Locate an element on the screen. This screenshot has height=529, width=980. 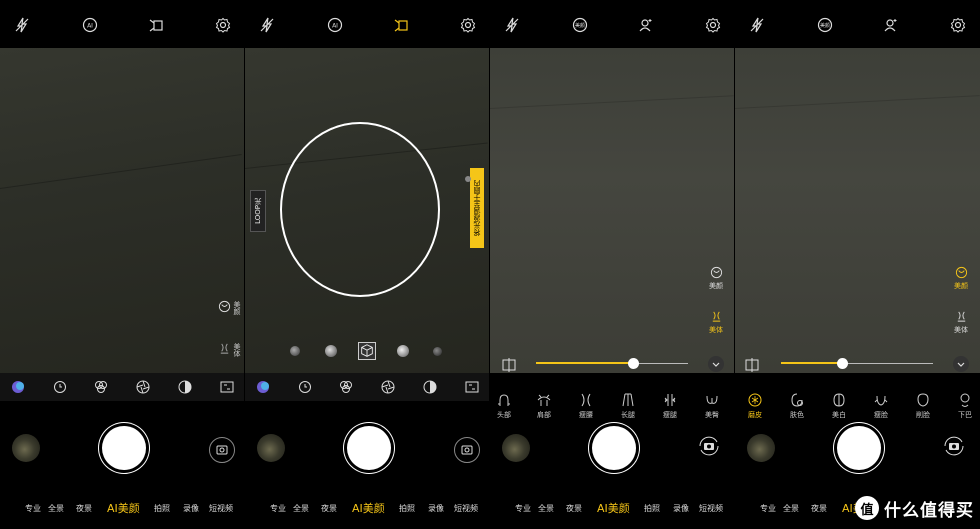
side-beauty-button-active: 美颜 is located at coordinates (961, 278).